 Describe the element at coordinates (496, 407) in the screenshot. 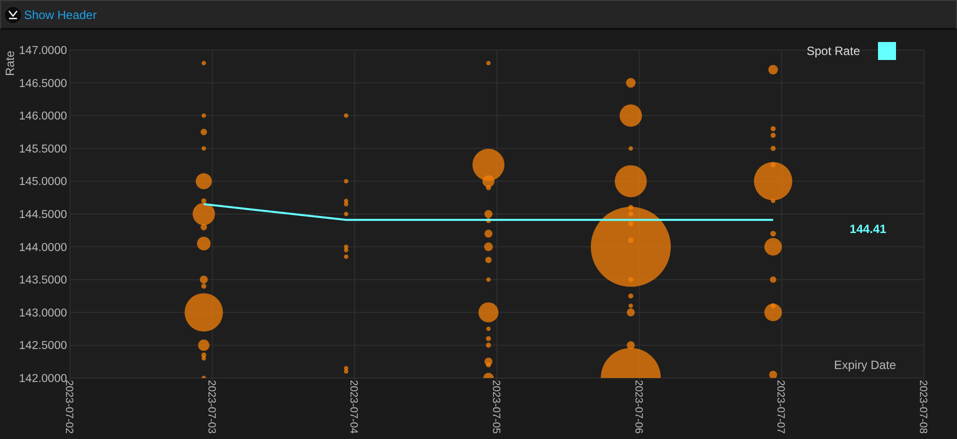

I see `axis-tick-label: 2023-07-05` at that location.